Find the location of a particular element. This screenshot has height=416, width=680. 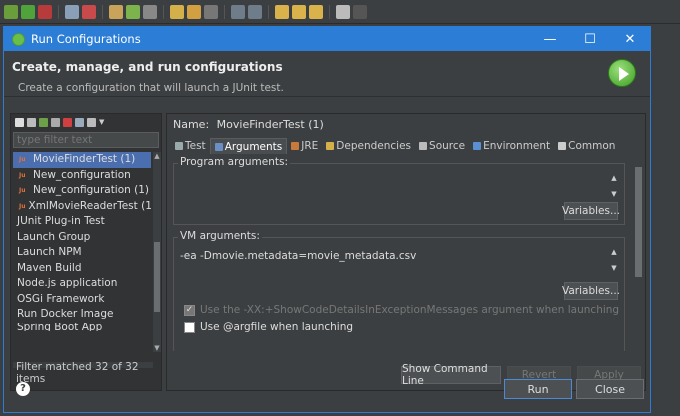

tree-scrollbar: ▲ ▼ is located at coordinates (157, 252).